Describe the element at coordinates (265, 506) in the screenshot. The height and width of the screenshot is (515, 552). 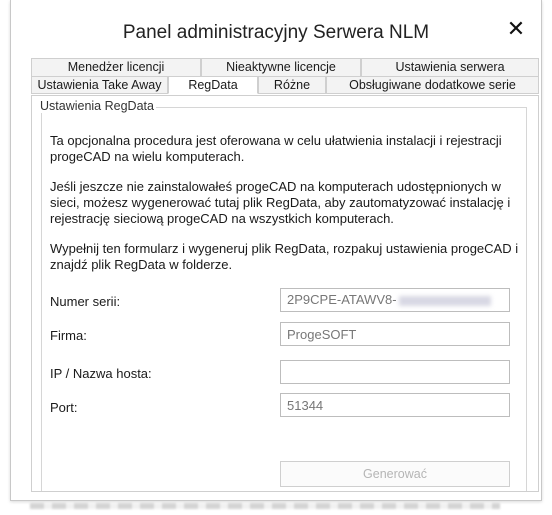
I see `blurred-footer-strip` at that location.